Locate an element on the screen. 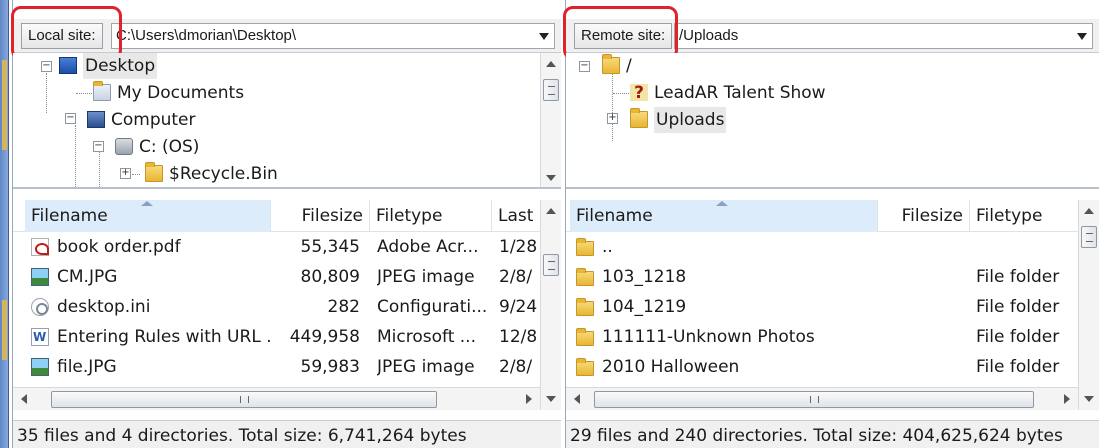 Image resolution: width=1099 pixels, height=448 pixels. local-file-list-header: Filename Filesize Filetype Last is located at coordinates (276, 216).